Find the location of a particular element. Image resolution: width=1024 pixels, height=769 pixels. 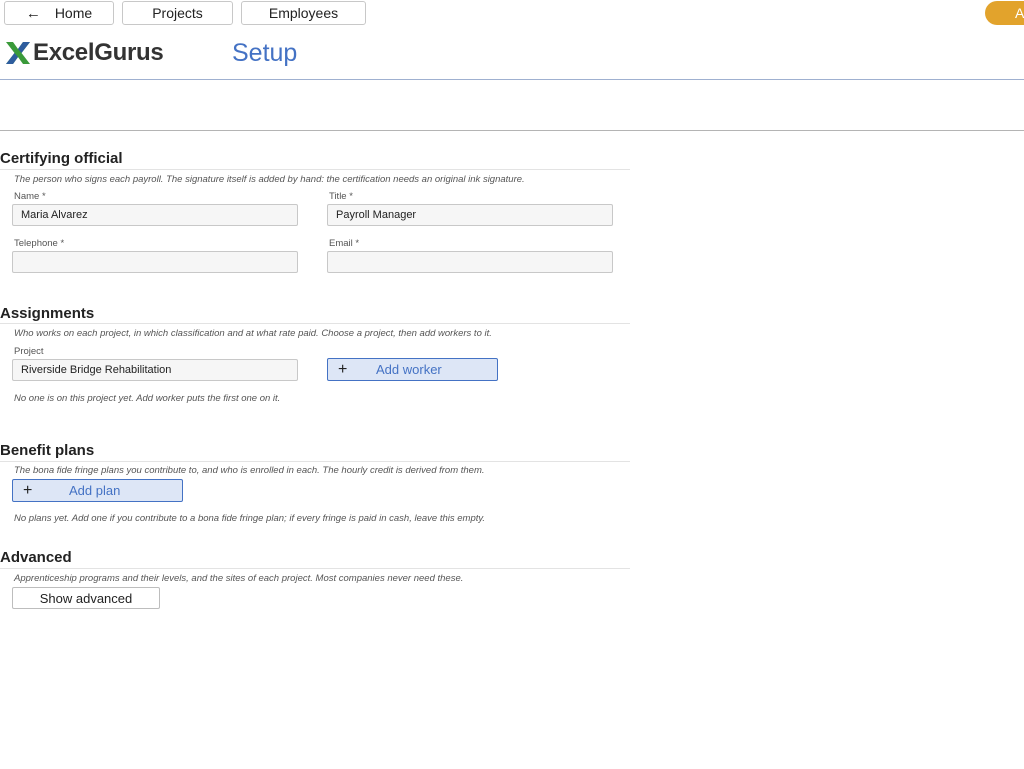

logo-text: ExcelGurus is located at coordinates (98, 52).